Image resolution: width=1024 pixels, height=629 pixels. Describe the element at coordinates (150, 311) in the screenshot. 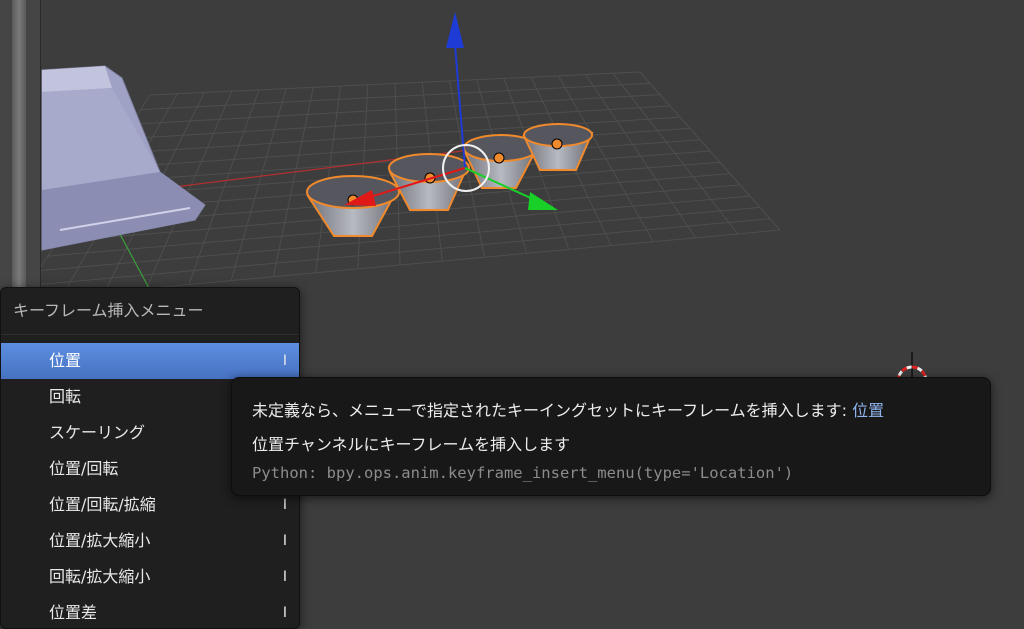

I see `menu-title: キーフレーム挿入メニュー` at that location.